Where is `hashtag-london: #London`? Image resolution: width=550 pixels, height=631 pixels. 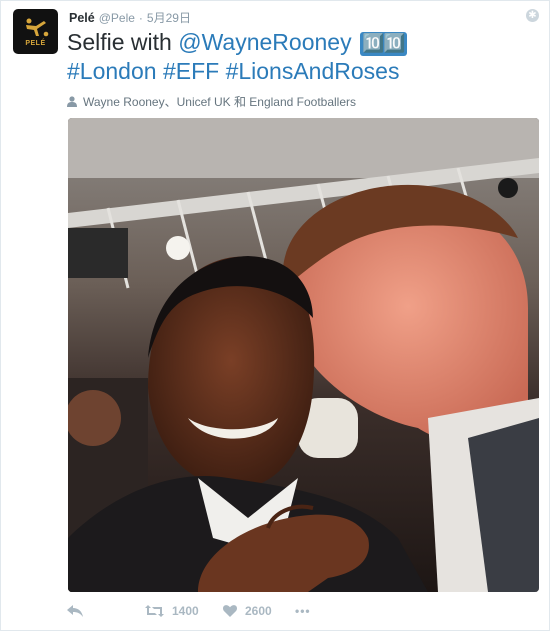 hashtag-london: #London is located at coordinates (112, 71).